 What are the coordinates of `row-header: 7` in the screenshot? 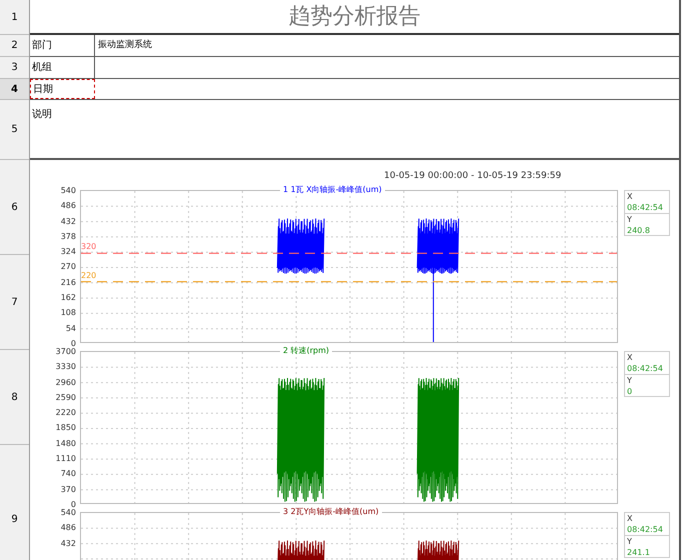 It's located at (14, 302).